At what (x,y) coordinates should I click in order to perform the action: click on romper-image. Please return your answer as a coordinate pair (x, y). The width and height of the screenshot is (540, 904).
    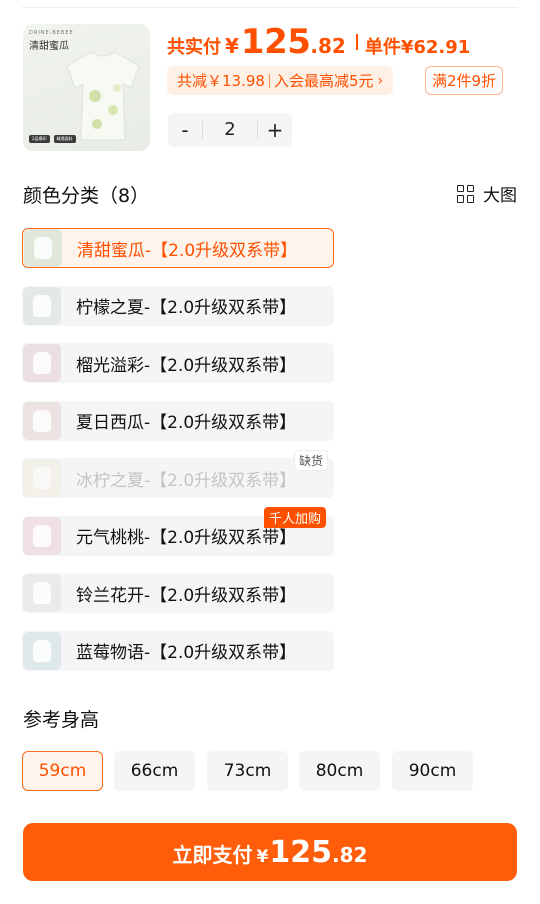
    Looking at the image, I should click on (103, 96).